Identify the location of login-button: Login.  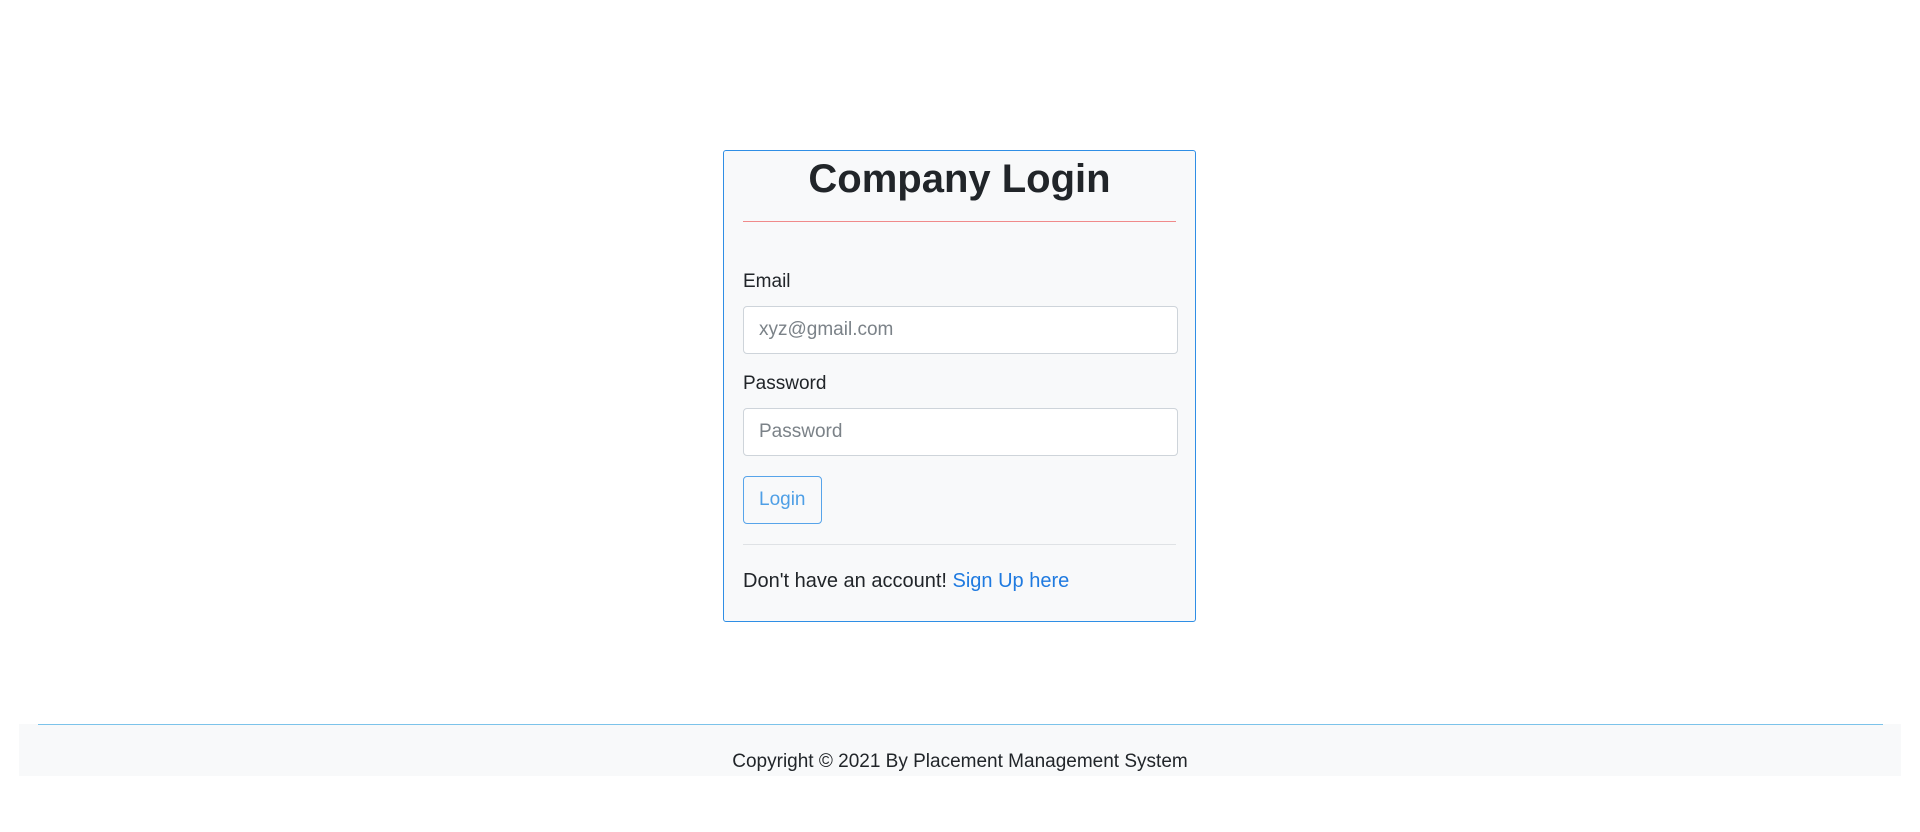
(782, 500).